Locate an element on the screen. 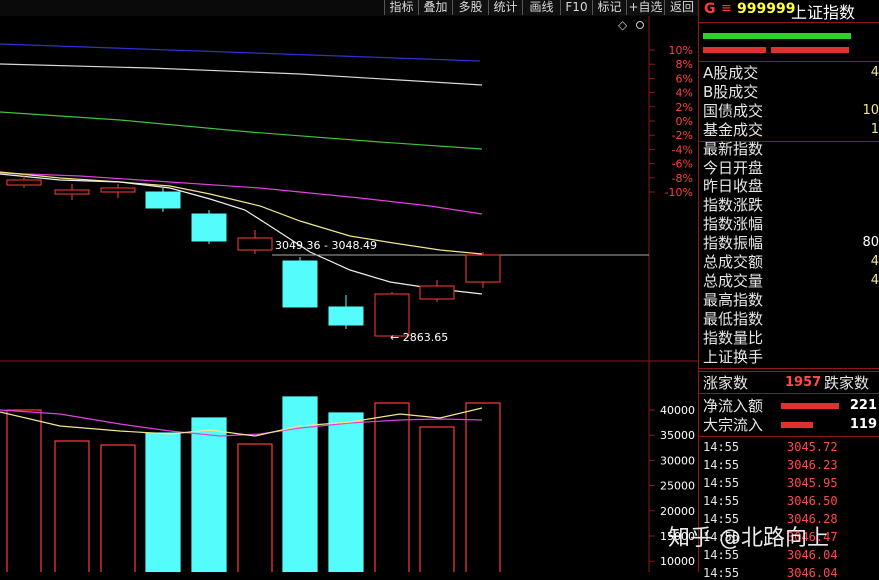 The height and width of the screenshot is (580, 879). info-label: 最低指数 is located at coordinates (733, 318).